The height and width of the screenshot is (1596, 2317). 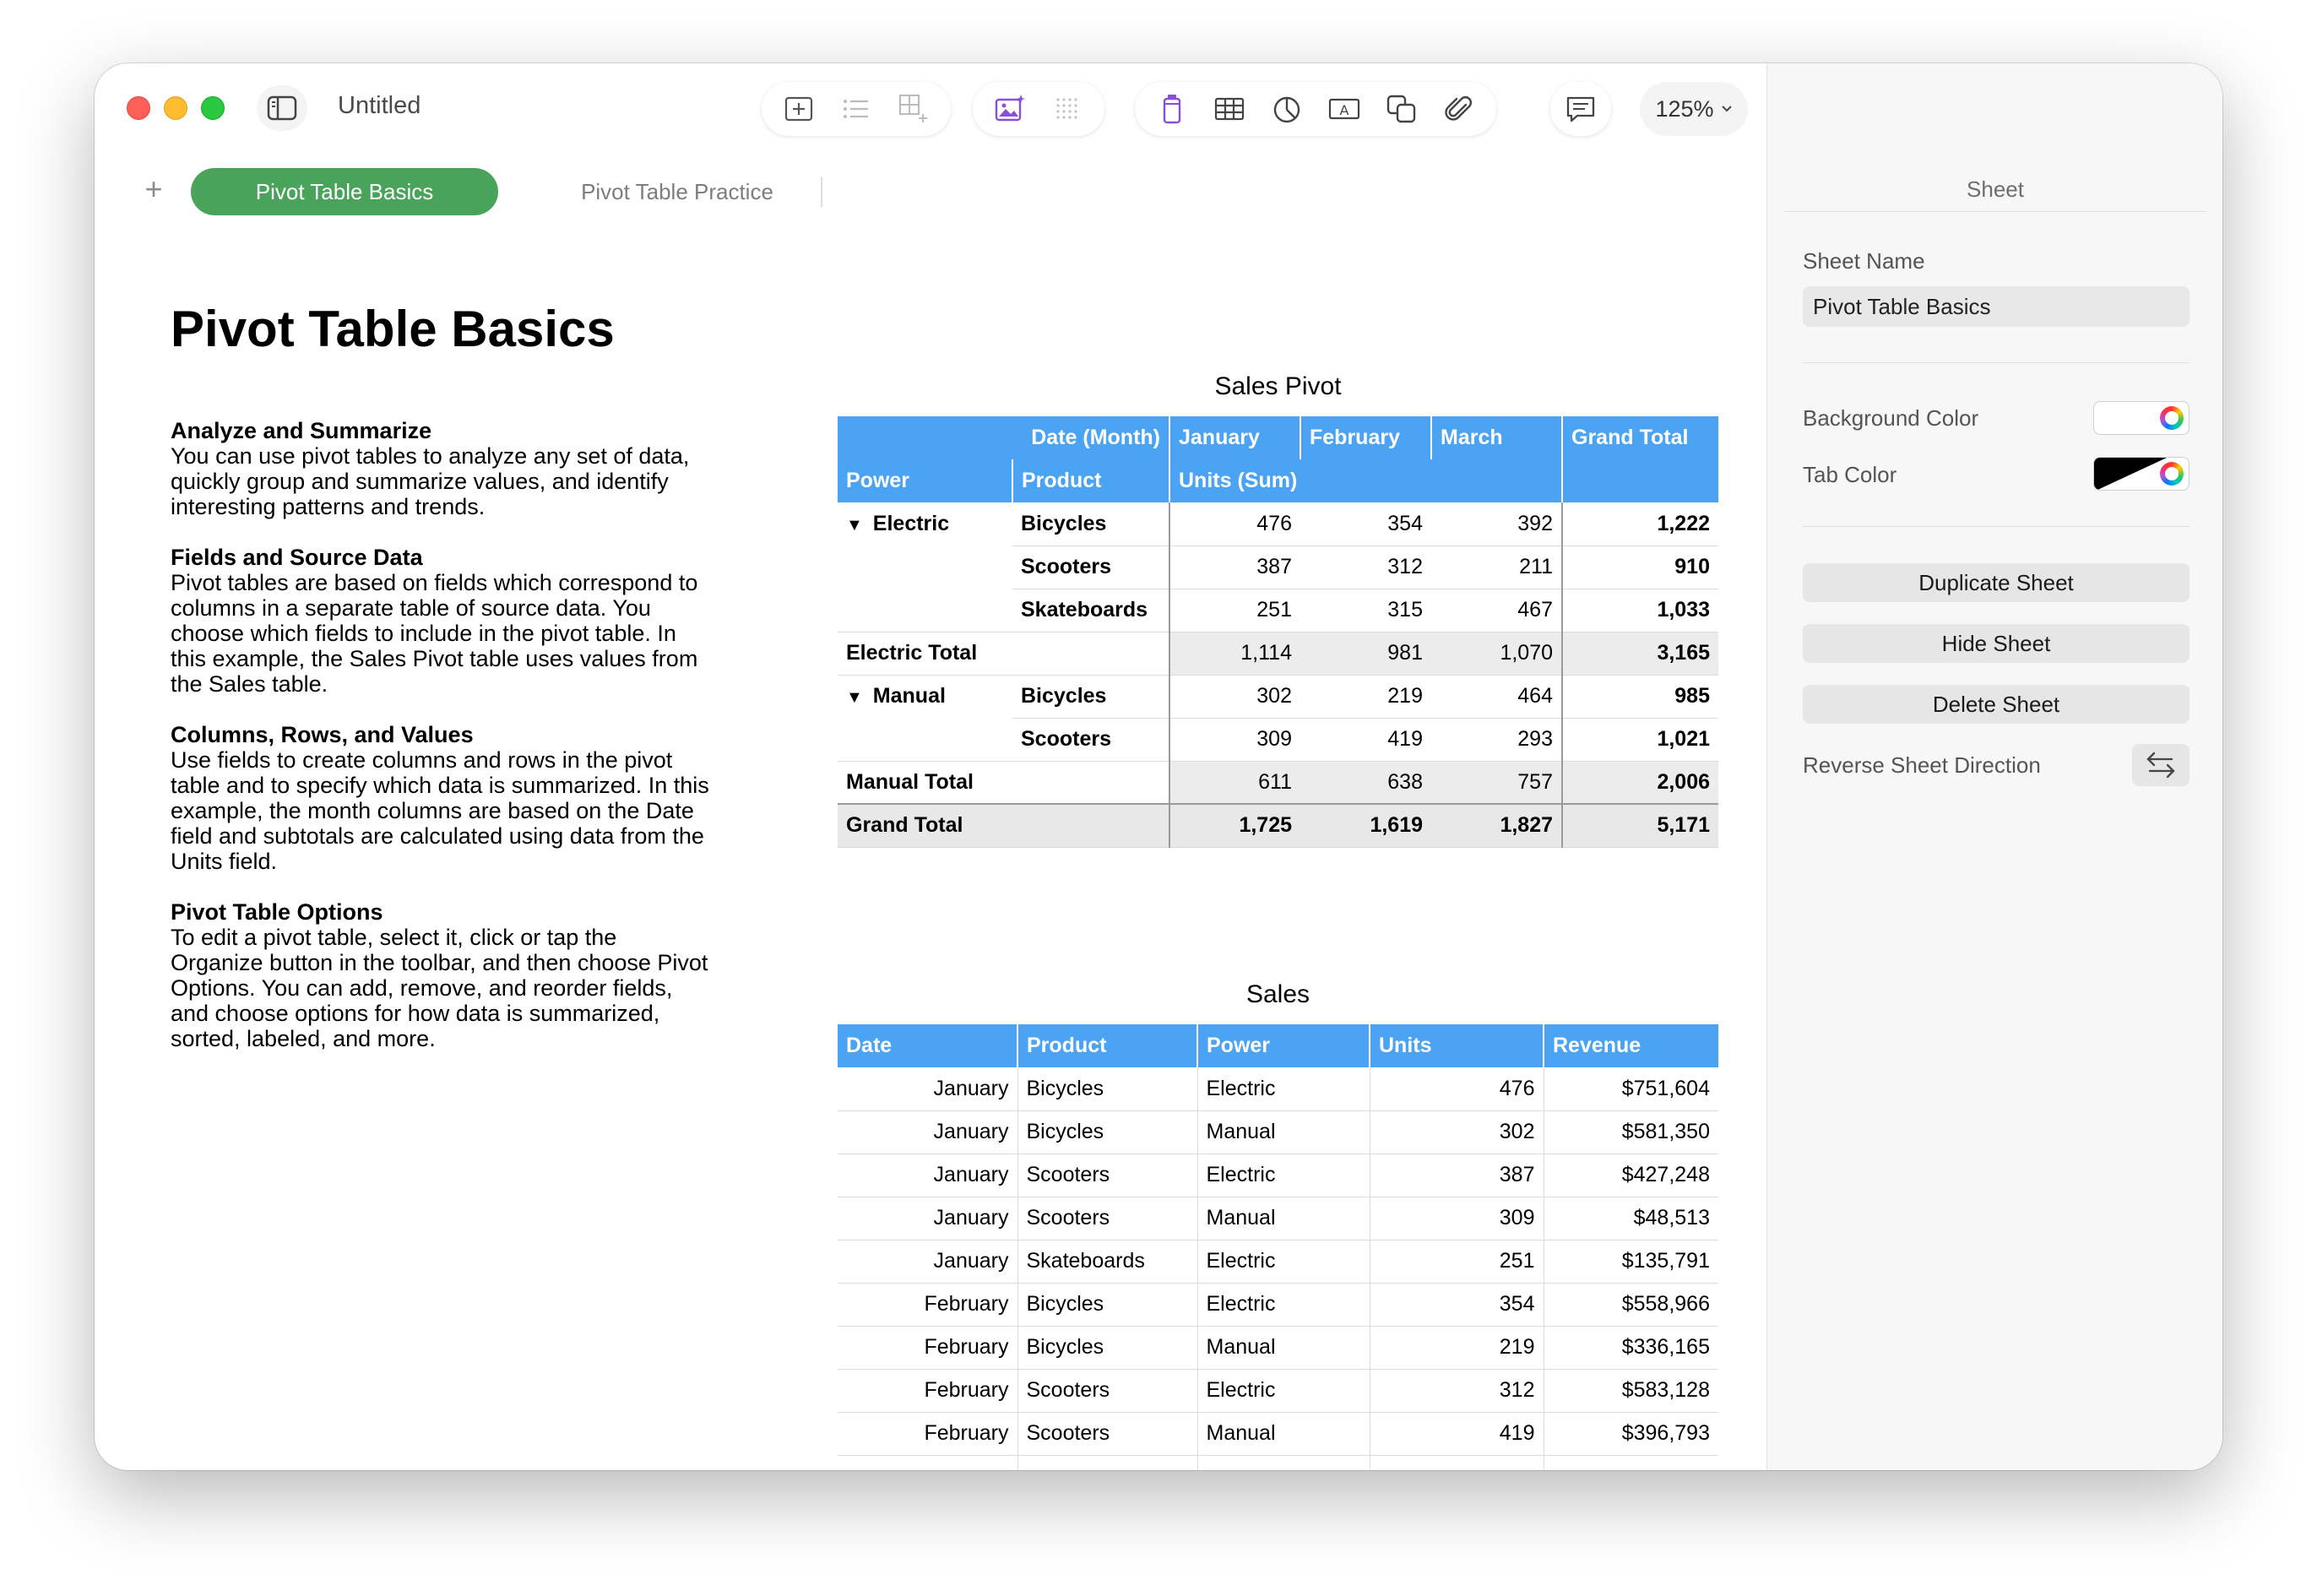 I want to click on table-cell: $135,791, so click(x=1631, y=1262).